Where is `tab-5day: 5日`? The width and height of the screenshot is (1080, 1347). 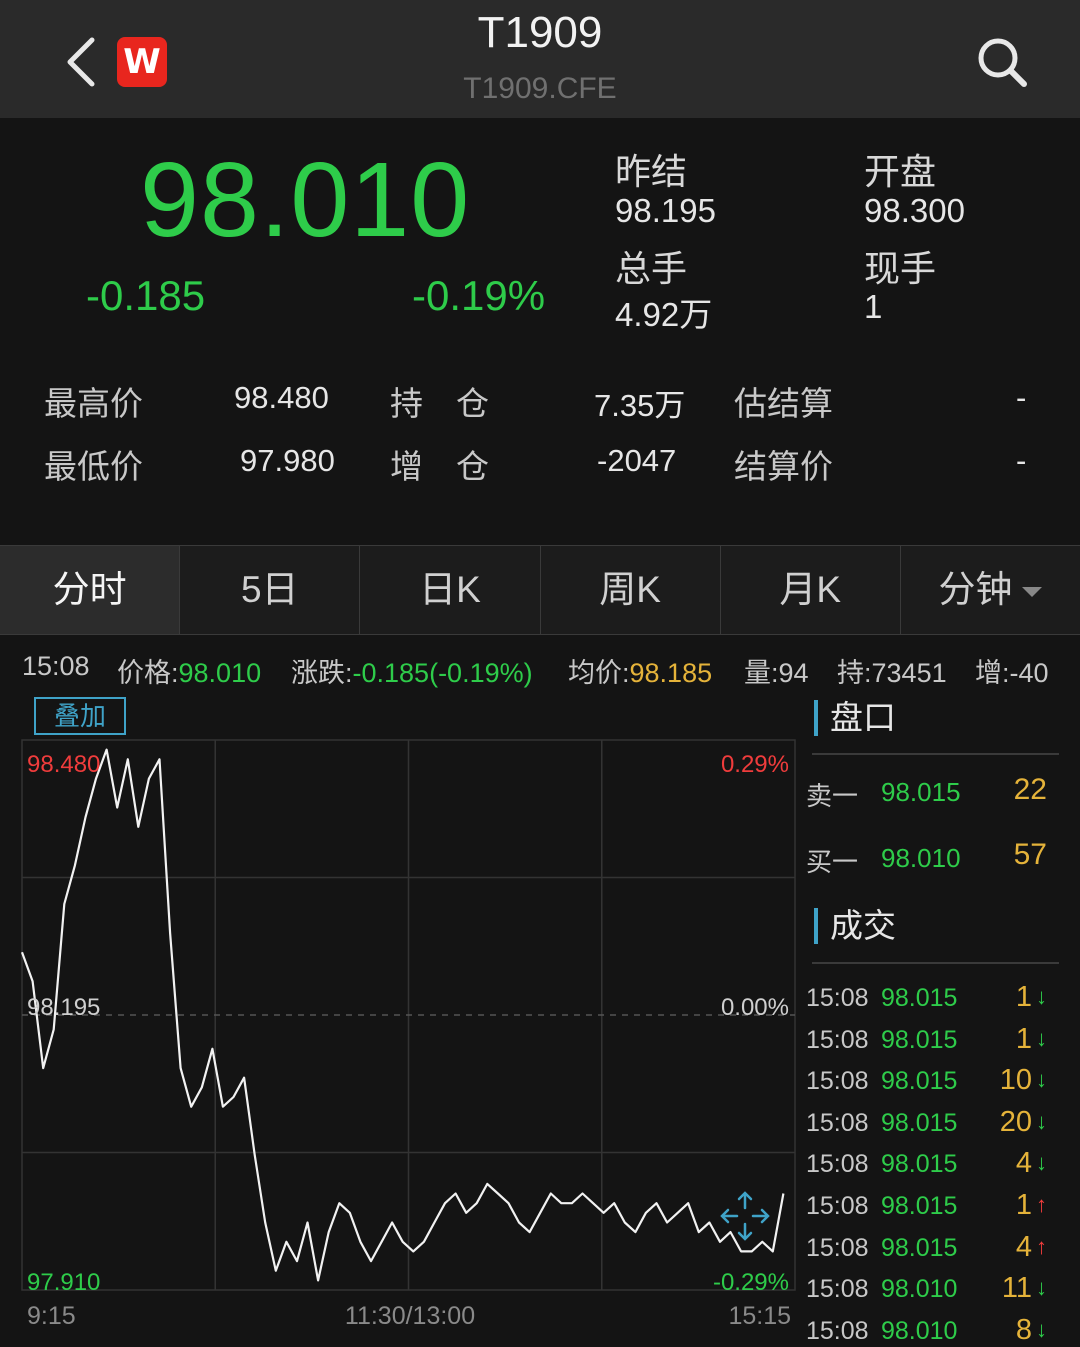
tab-5day: 5日 is located at coordinates (270, 590).